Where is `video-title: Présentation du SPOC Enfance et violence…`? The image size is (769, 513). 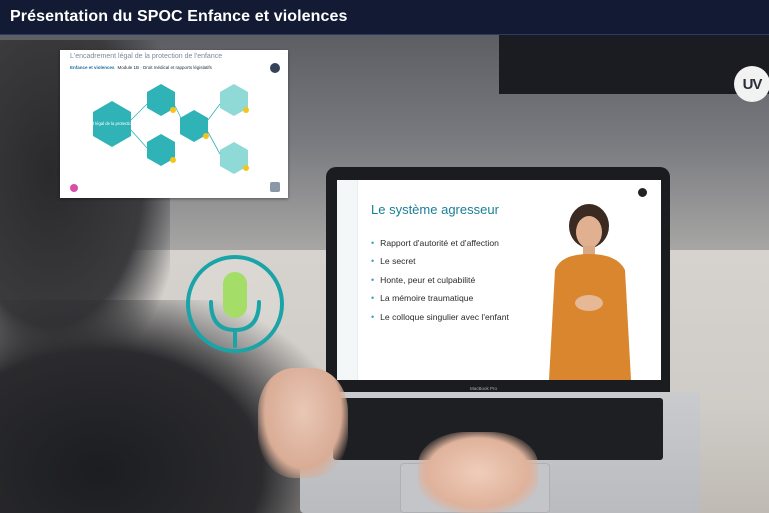 video-title: Présentation du SPOC Enfance et violence… is located at coordinates (179, 16).